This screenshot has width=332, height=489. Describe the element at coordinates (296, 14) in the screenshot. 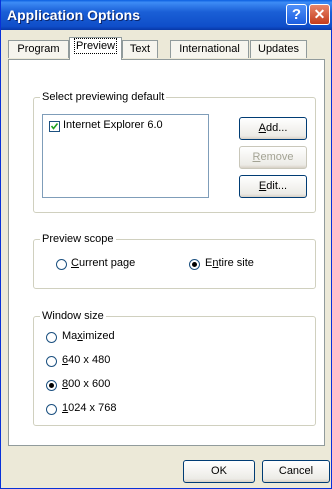

I see `help-button: ?` at that location.